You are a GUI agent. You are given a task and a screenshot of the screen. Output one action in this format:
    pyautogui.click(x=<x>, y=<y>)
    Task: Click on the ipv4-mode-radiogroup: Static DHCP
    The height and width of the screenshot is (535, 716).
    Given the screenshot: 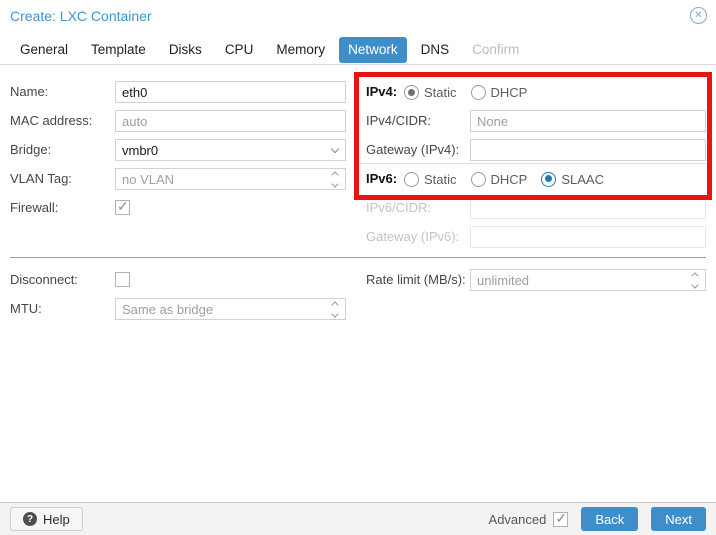 What is the action you would take?
    pyautogui.click(x=469, y=92)
    